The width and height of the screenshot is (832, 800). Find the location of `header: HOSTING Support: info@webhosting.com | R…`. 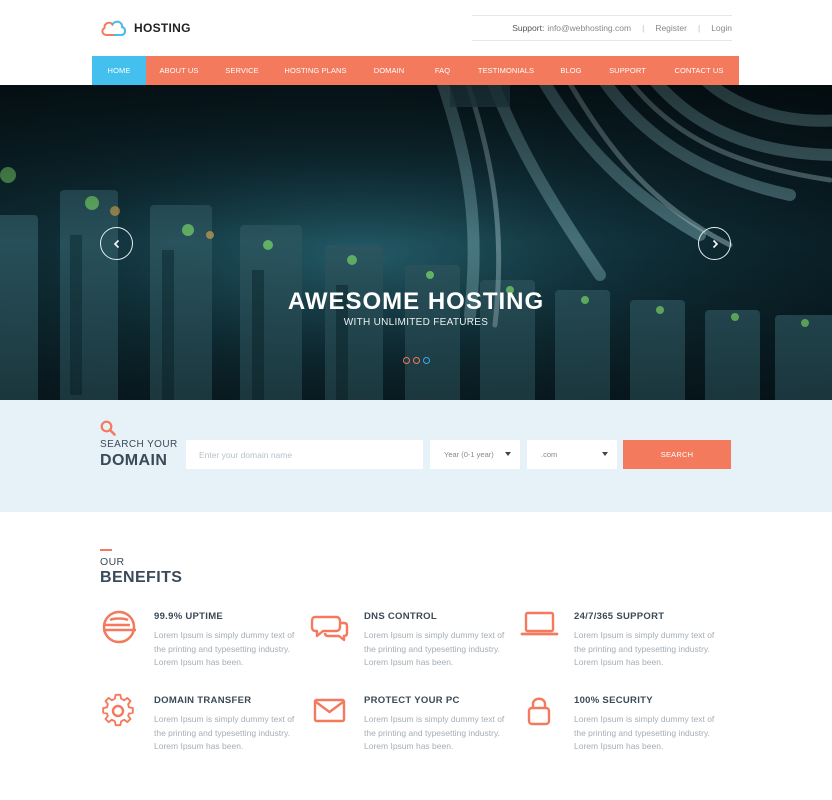

header: HOSTING Support: info@webhosting.com | R… is located at coordinates (416, 28).